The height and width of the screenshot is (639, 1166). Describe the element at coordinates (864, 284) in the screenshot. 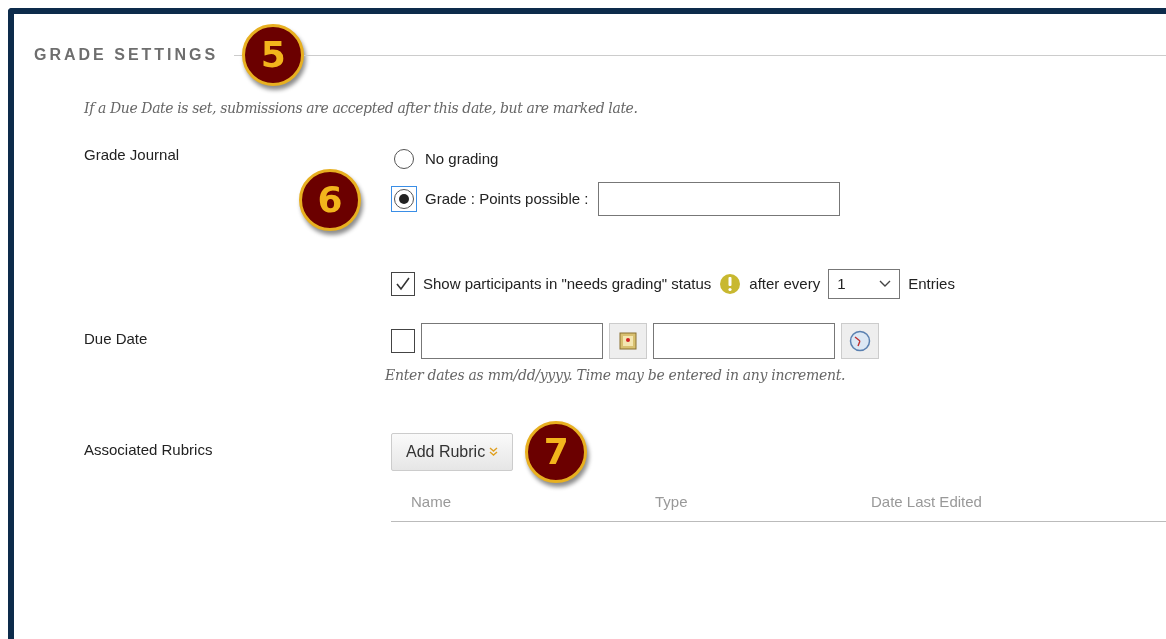

I see `entries-select: 1` at that location.